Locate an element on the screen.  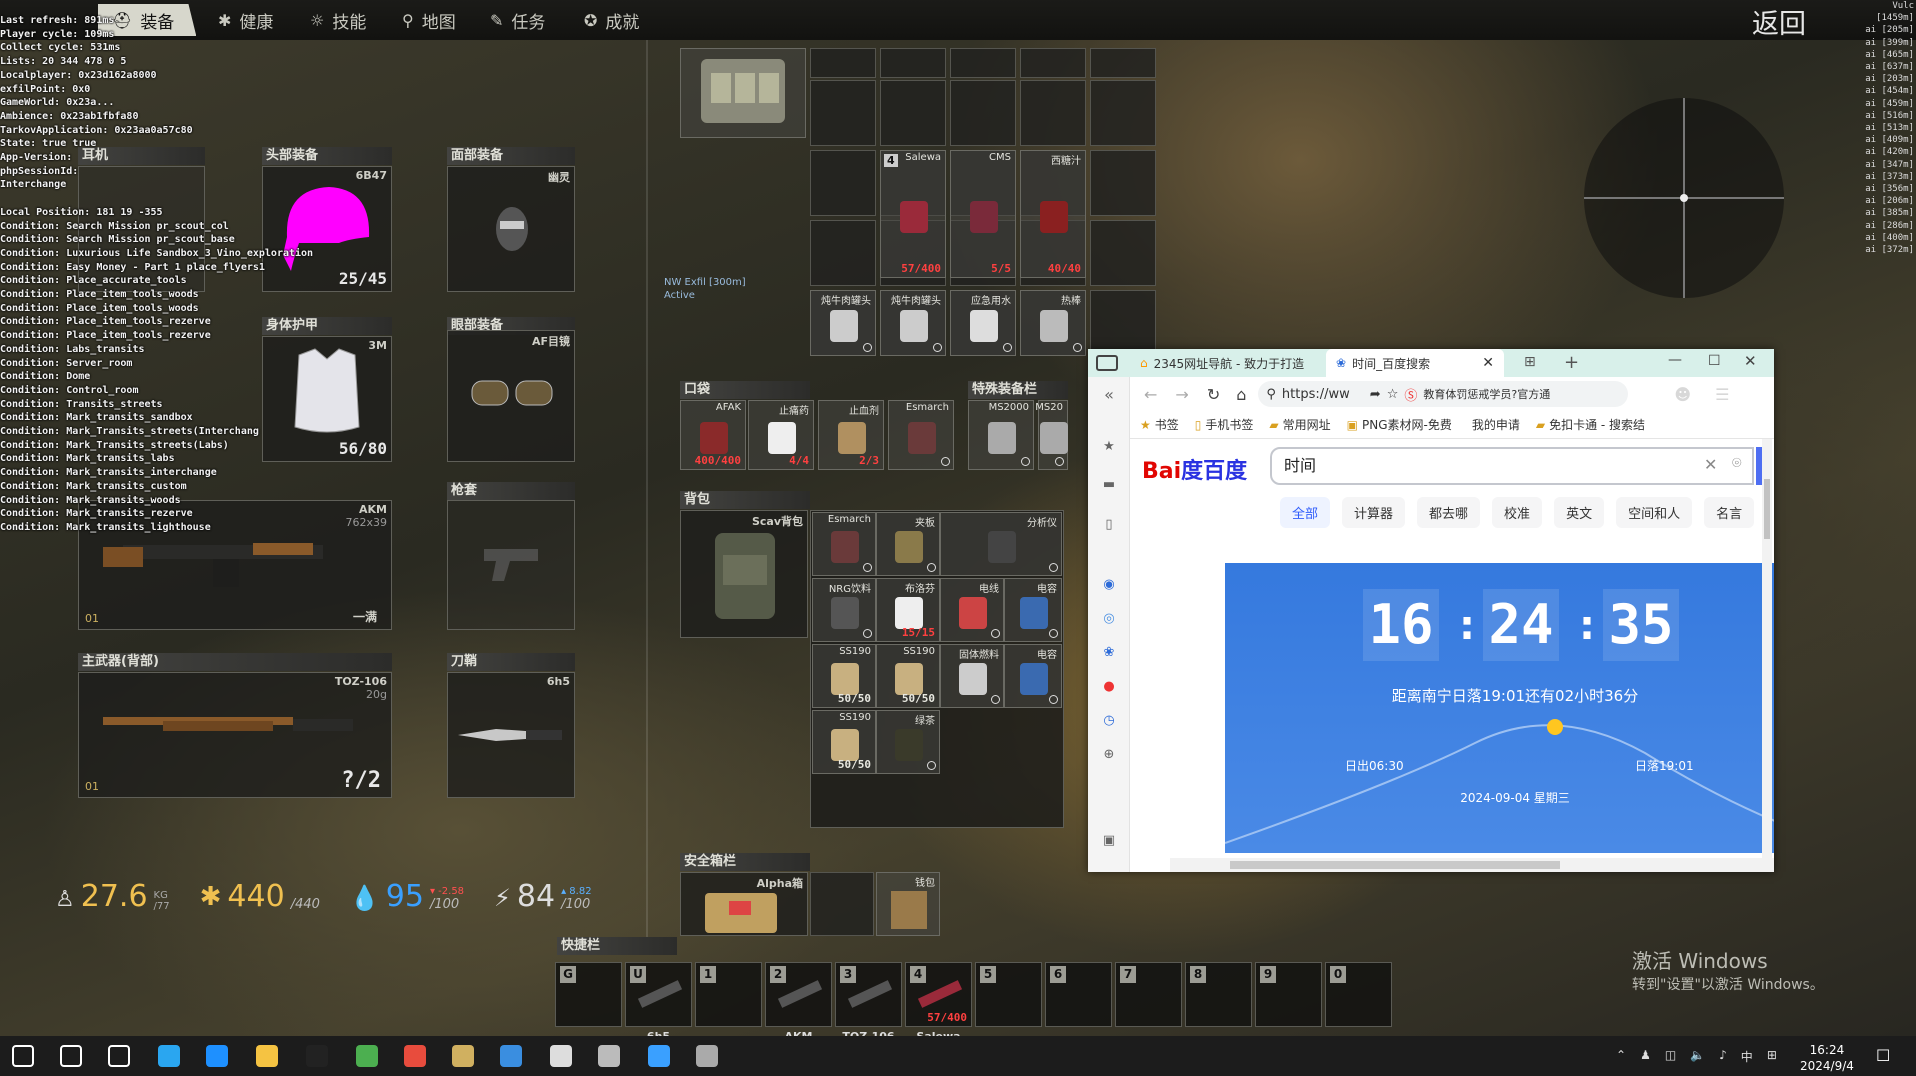
eyewear-slot: AF目镜 is located at coordinates (511, 396).